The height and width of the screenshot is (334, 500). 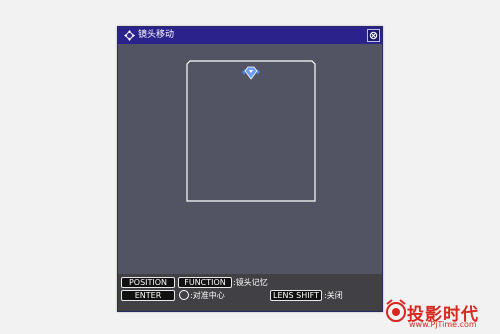 I want to click on watermark: 投影时代 www.PjTime.com, so click(x=439, y=314).